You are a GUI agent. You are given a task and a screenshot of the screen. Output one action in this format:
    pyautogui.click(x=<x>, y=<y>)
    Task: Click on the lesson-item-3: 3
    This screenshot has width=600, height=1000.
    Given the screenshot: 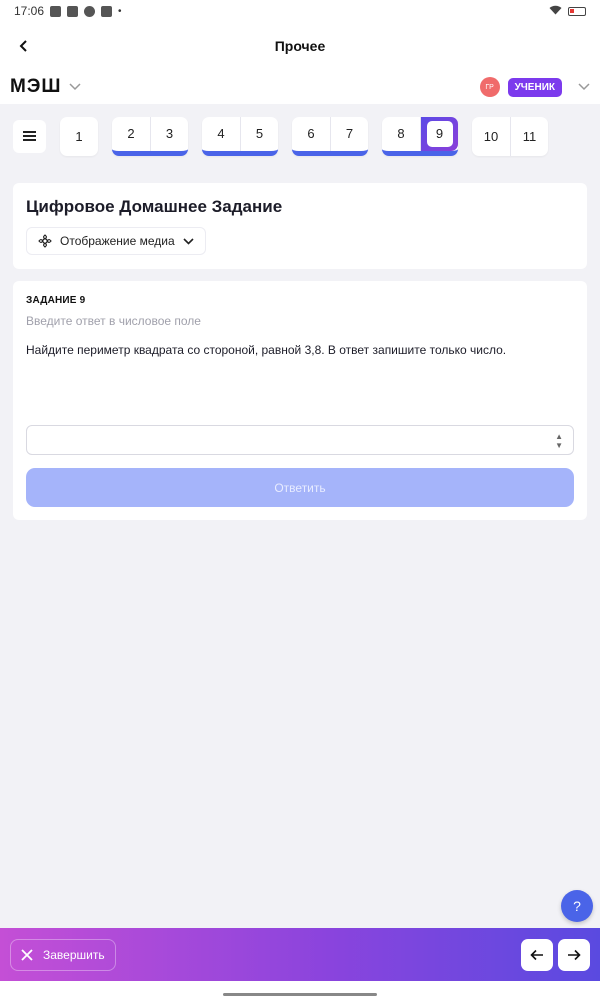 What is the action you would take?
    pyautogui.click(x=169, y=133)
    